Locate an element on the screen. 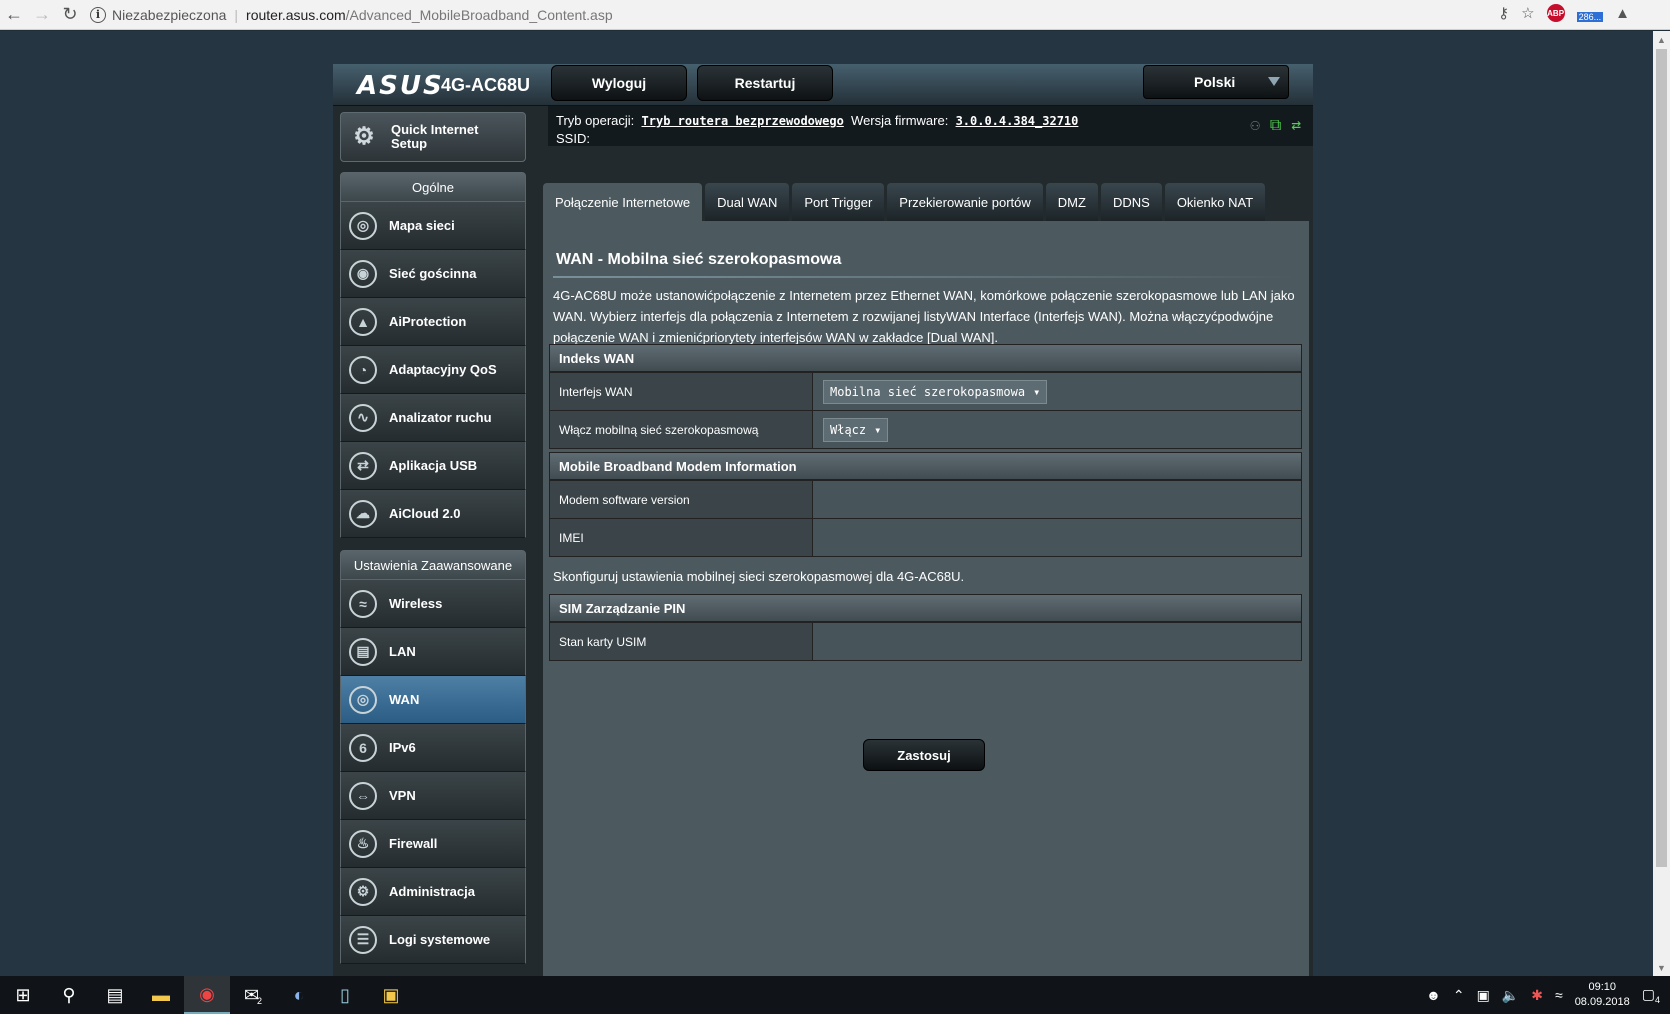 This screenshot has width=1670, height=1014. apply-button: Zastosuj is located at coordinates (924, 755).